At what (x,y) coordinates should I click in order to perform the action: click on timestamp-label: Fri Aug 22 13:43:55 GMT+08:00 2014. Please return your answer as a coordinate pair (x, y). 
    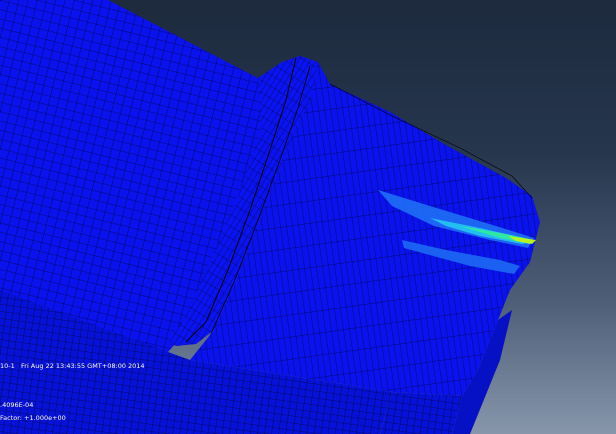
    Looking at the image, I should click on (83, 366).